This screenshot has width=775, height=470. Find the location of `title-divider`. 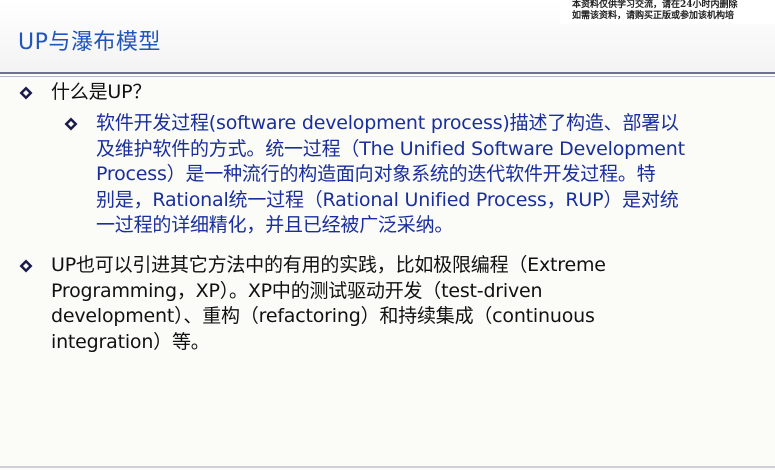

title-divider is located at coordinates (387, 73).